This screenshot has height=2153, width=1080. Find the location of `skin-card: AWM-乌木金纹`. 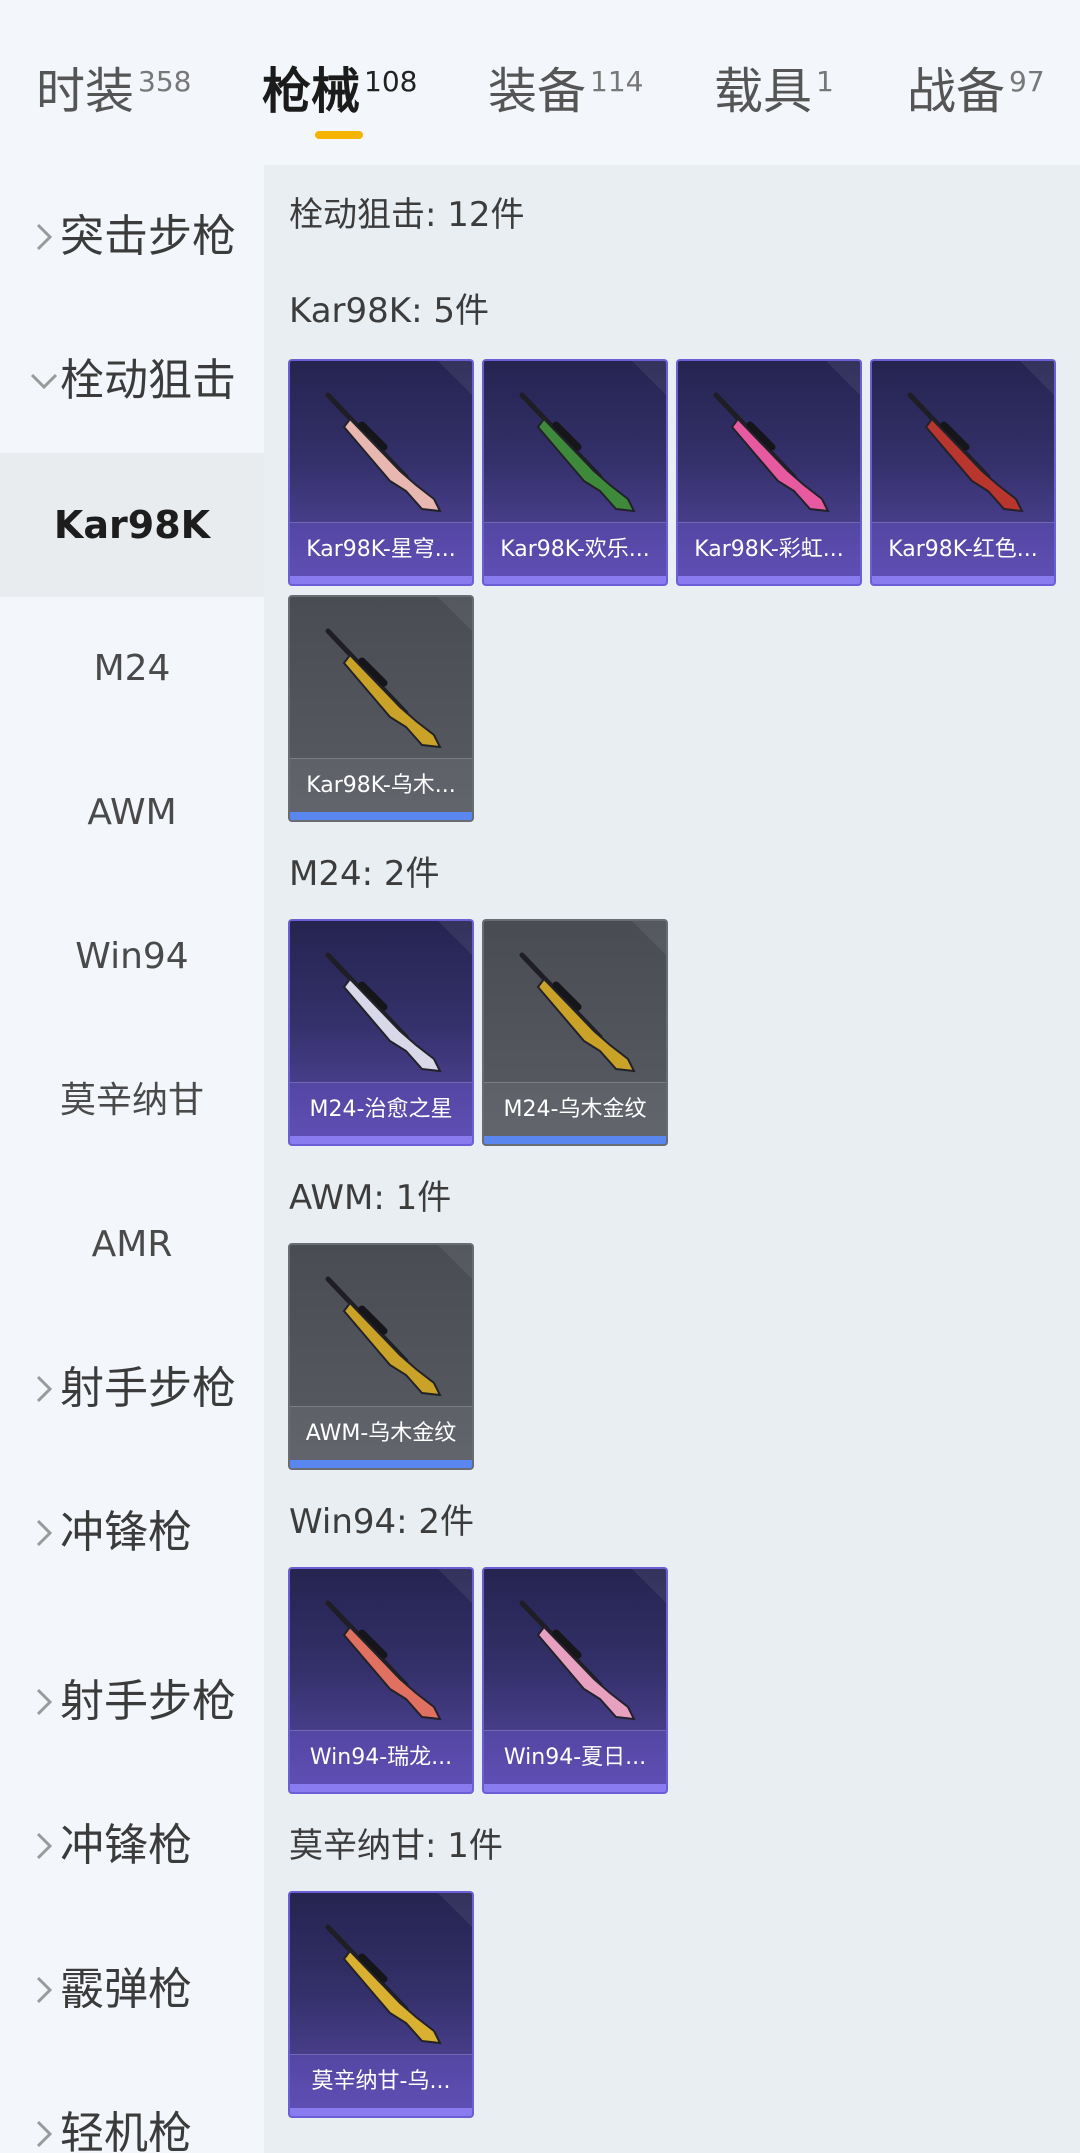

skin-card: AWM-乌木金纹 is located at coordinates (381, 1356).